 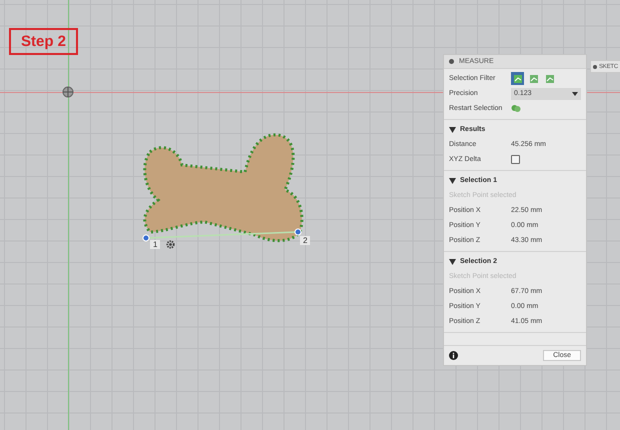 I want to click on checkbox, so click(x=515, y=159).